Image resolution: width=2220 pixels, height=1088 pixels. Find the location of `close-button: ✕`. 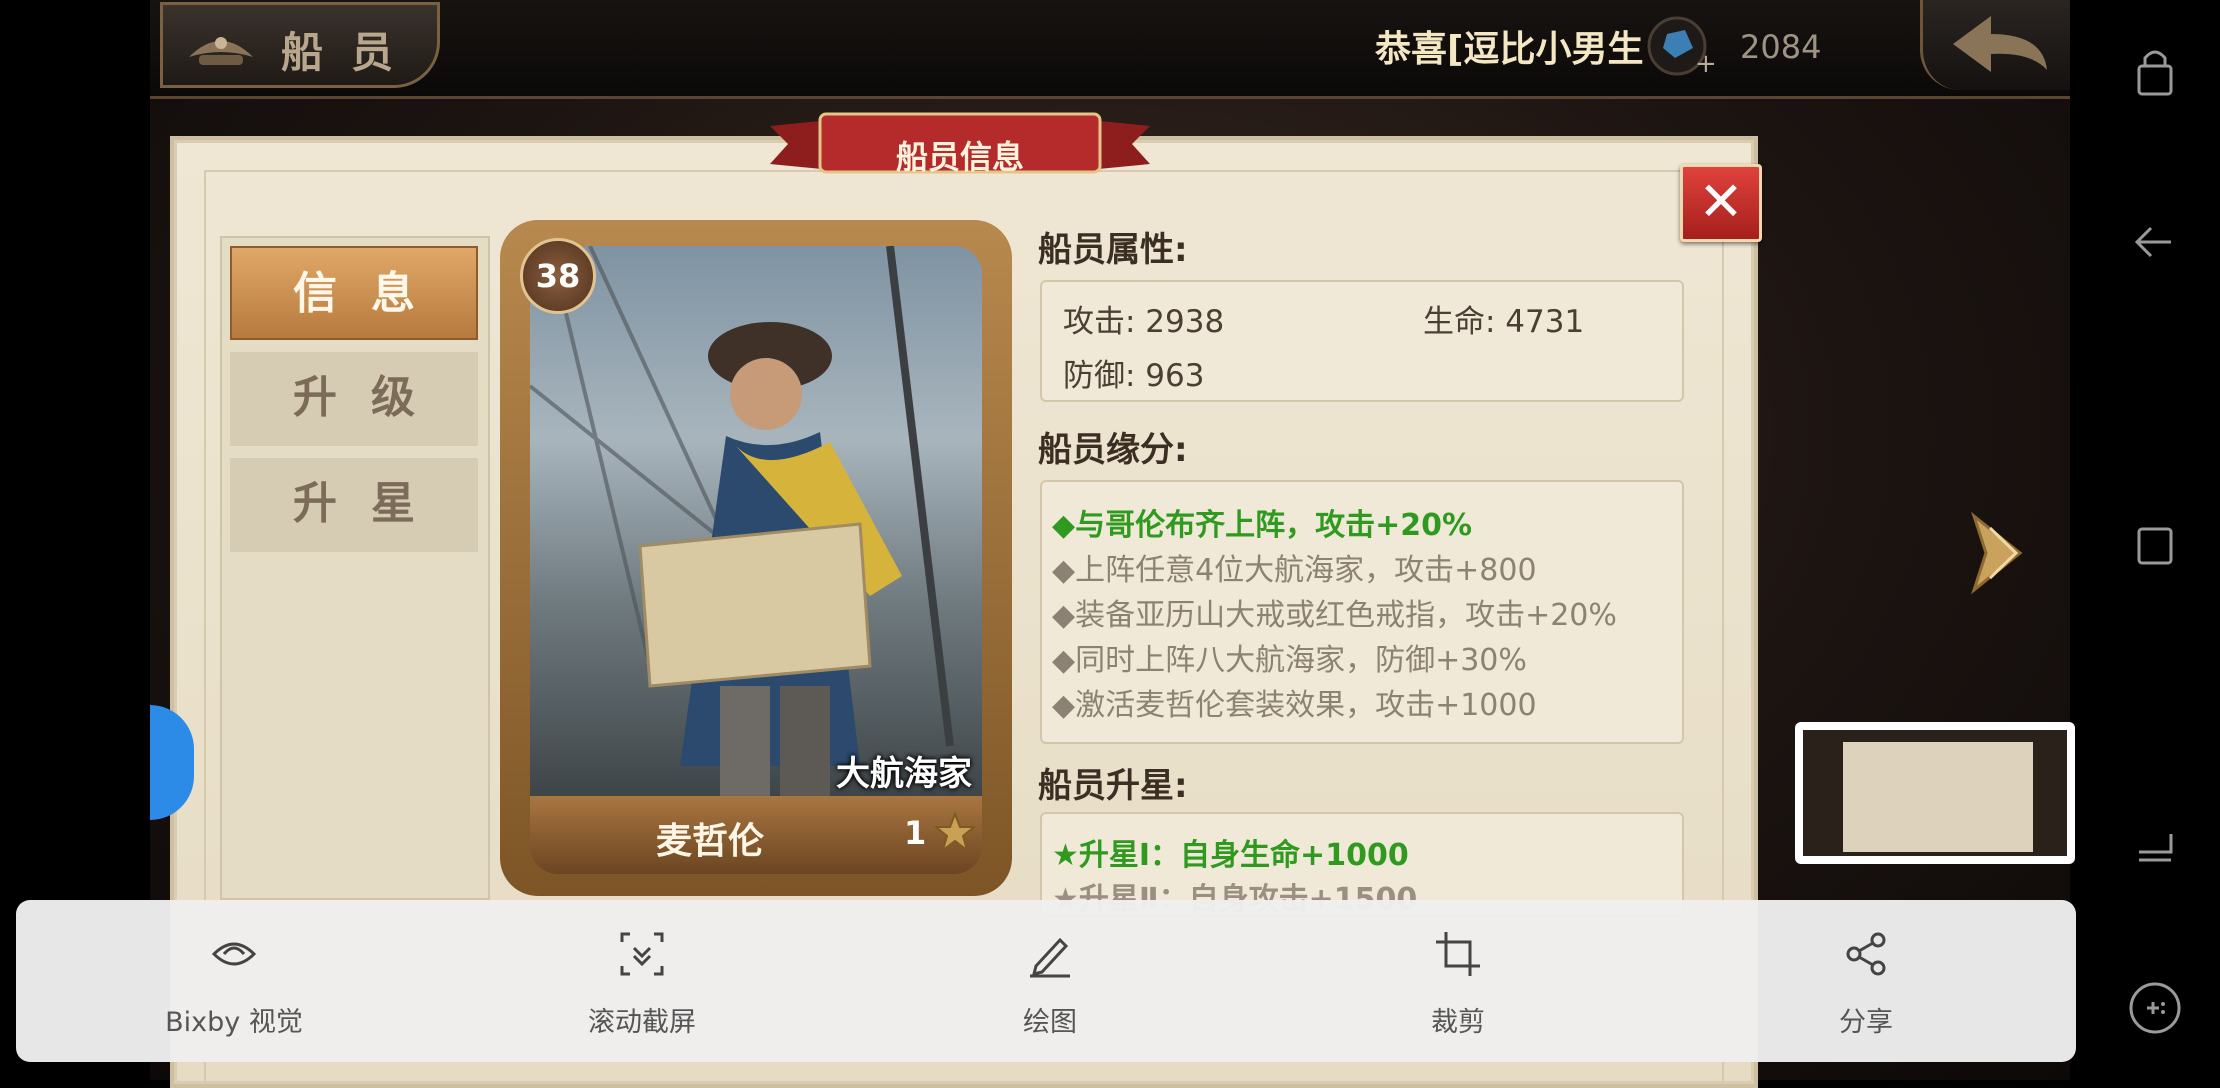

close-button: ✕ is located at coordinates (1721, 203).